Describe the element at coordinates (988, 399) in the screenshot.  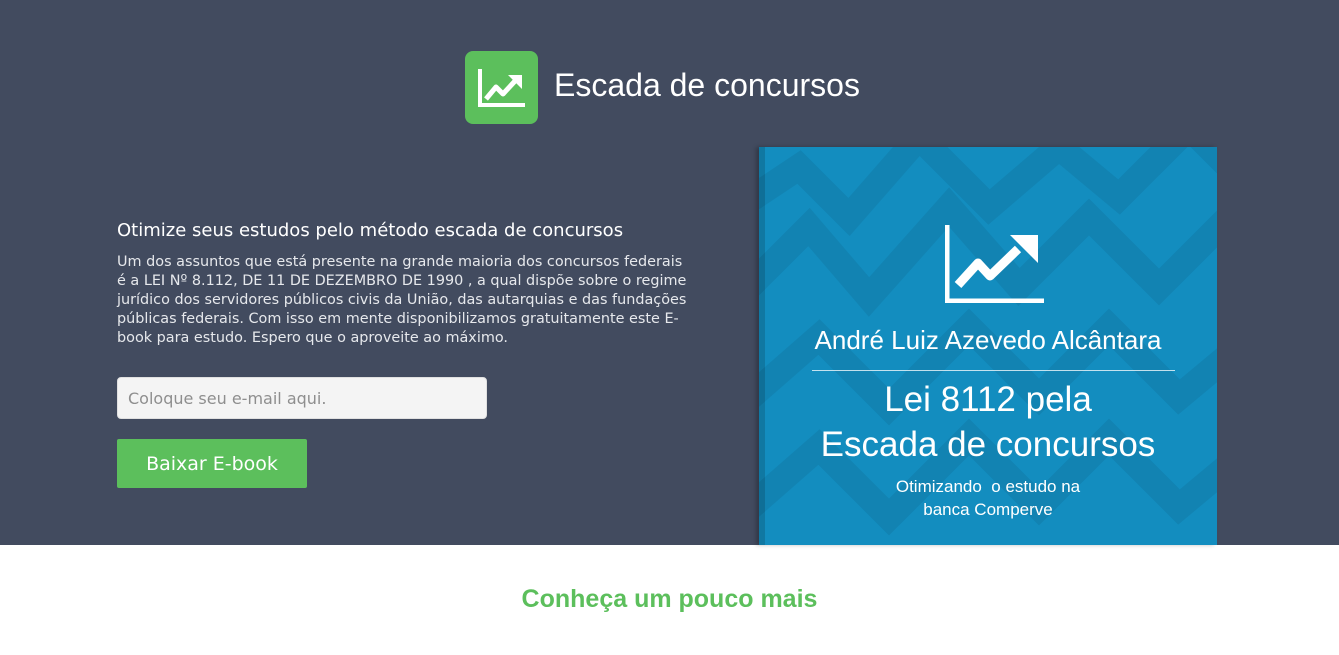
I see `cover-title-line: Lei 8112 pela` at that location.